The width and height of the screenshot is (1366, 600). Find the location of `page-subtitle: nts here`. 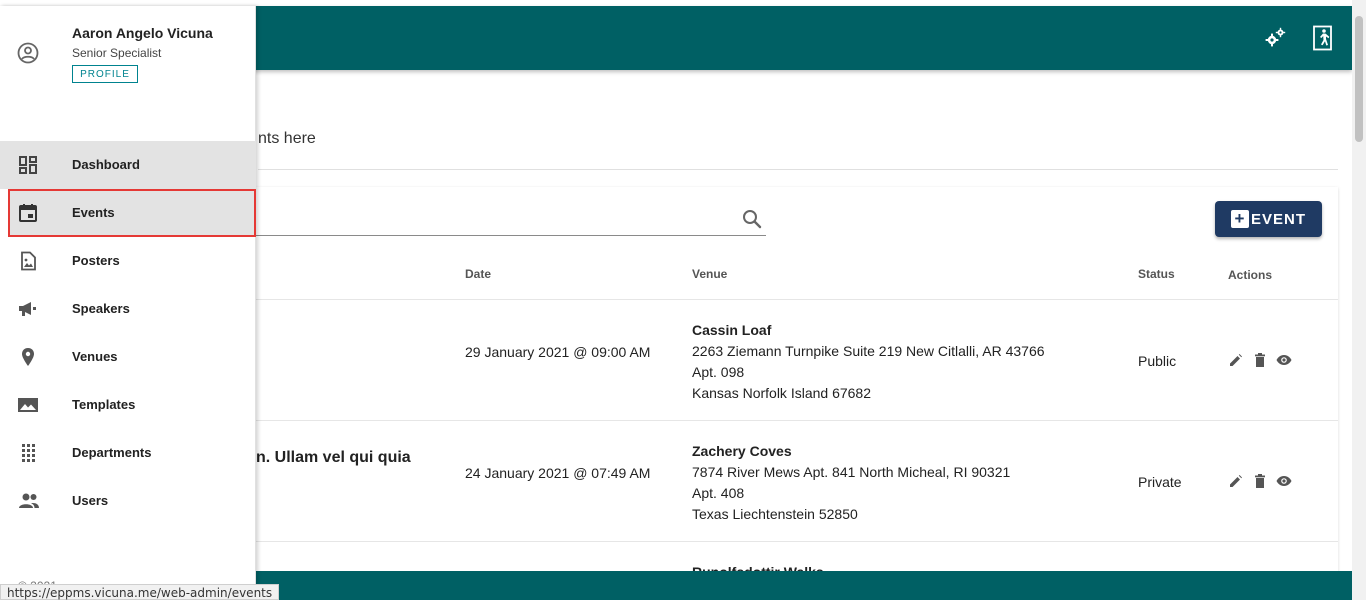

page-subtitle: nts here is located at coordinates (287, 138).